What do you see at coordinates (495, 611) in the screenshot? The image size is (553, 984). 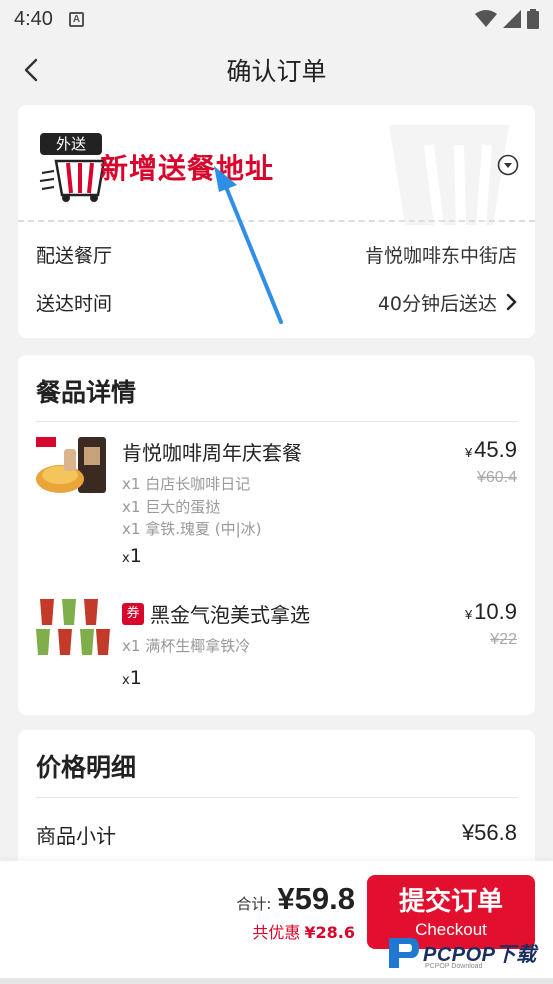 I see `price-value: 10.9` at bounding box center [495, 611].